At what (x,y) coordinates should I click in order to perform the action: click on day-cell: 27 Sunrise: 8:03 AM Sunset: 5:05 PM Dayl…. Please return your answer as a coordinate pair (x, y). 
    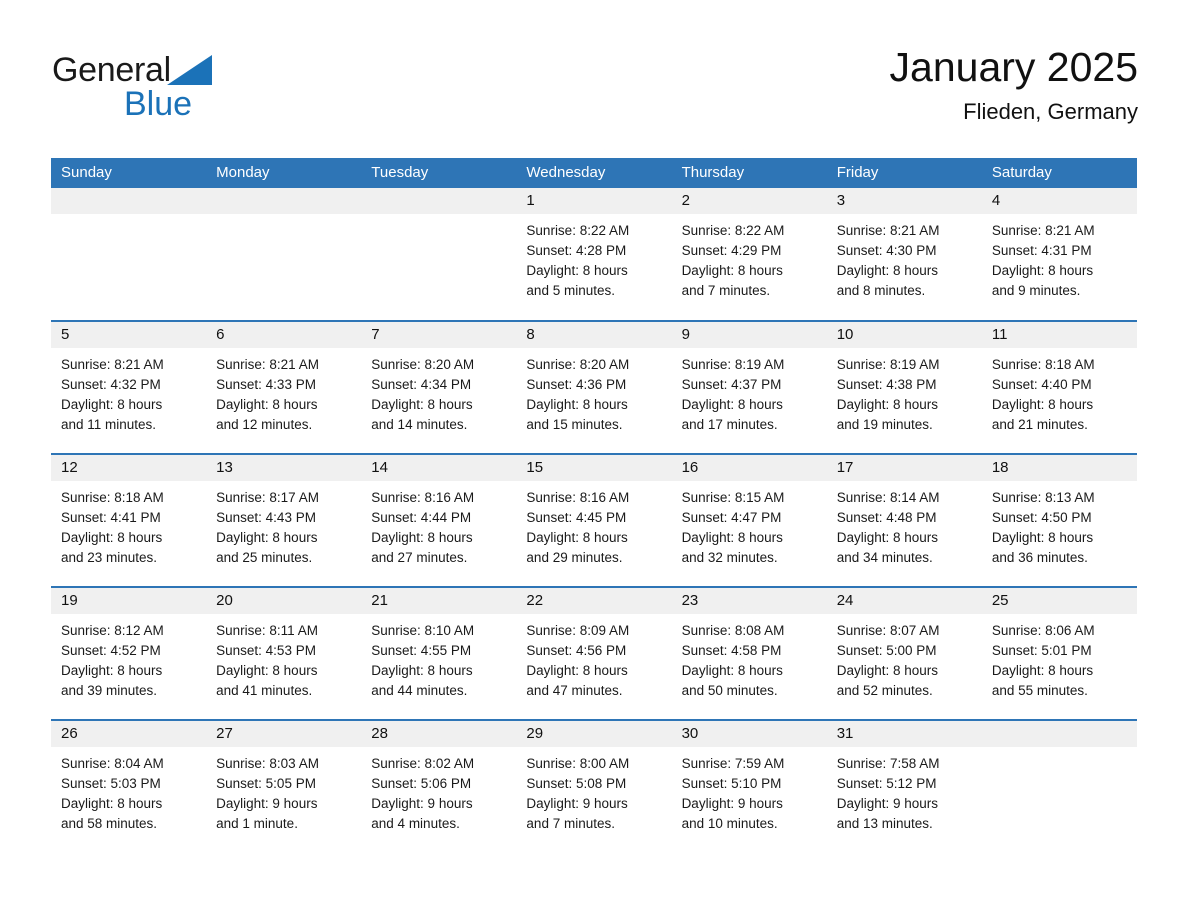
    Looking at the image, I should click on (284, 786).